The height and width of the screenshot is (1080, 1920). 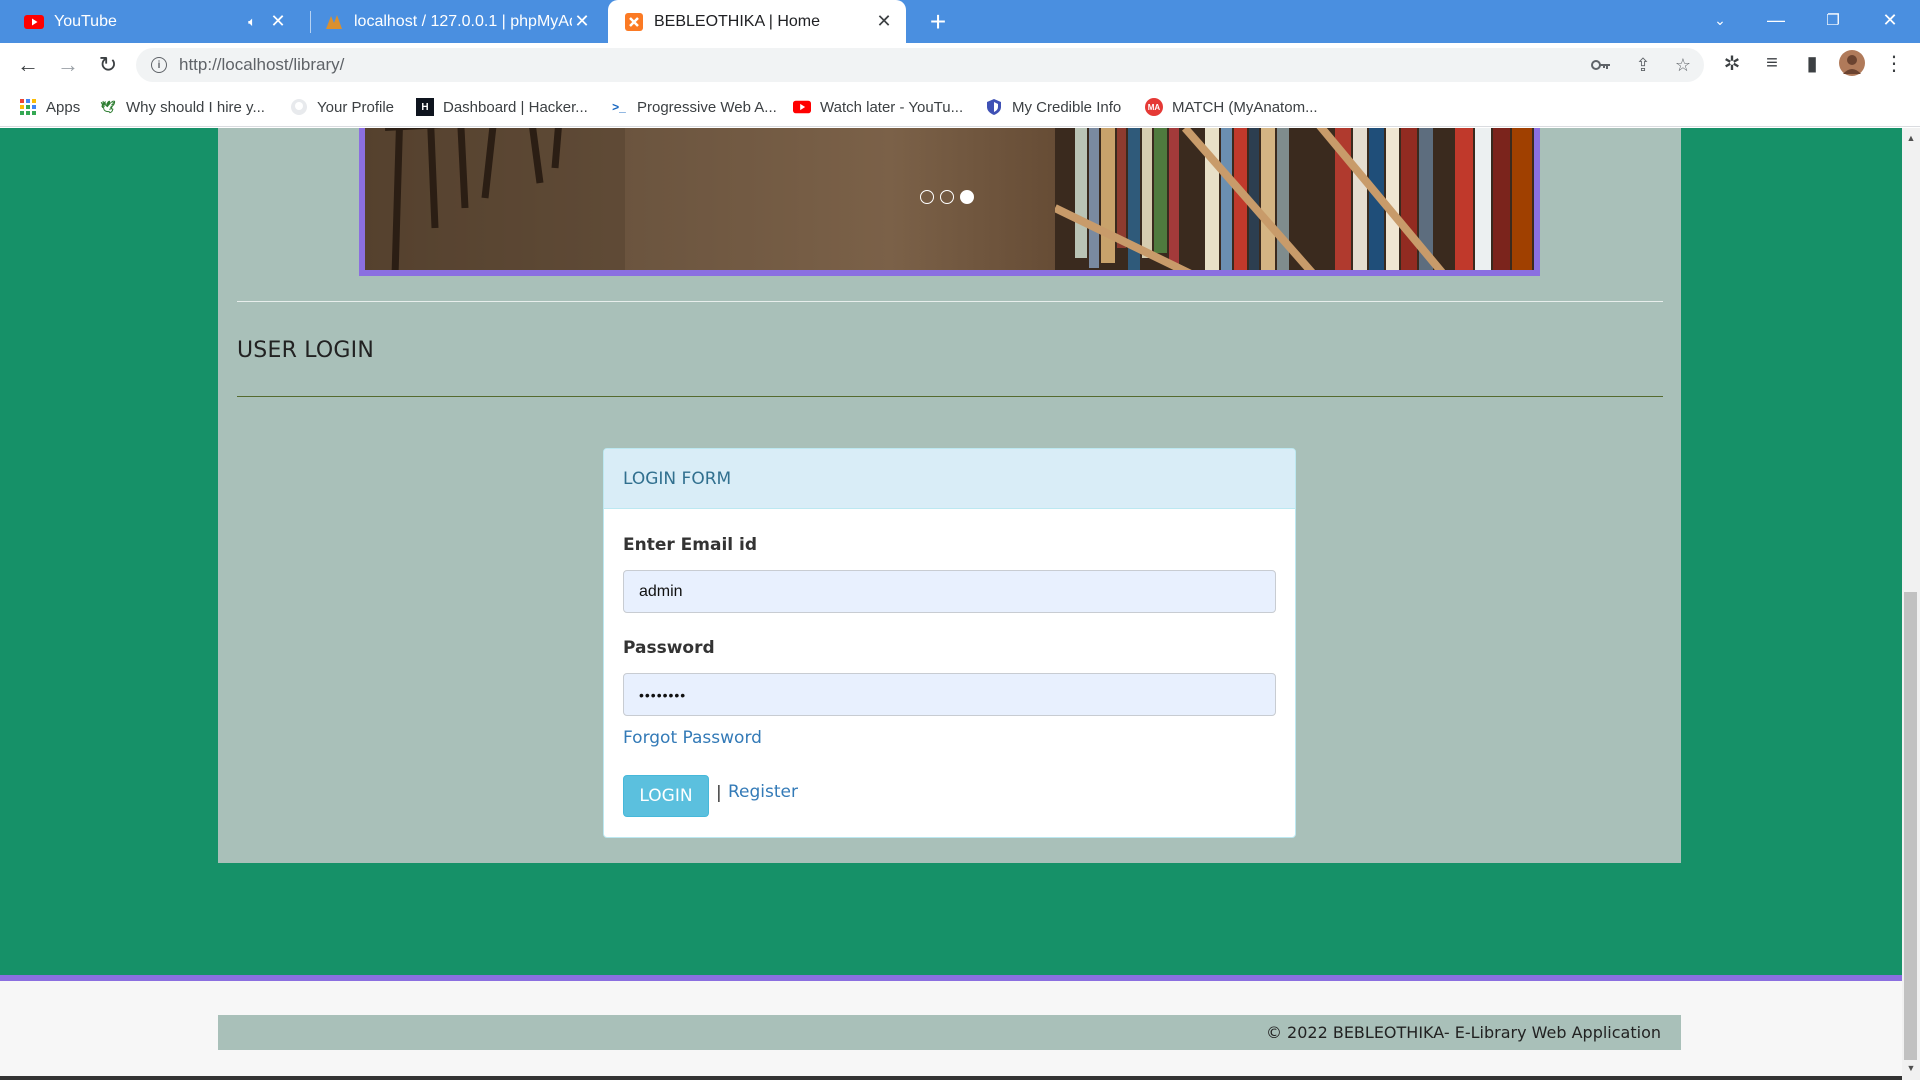 I want to click on email-label: Enter Email id, so click(x=690, y=545).